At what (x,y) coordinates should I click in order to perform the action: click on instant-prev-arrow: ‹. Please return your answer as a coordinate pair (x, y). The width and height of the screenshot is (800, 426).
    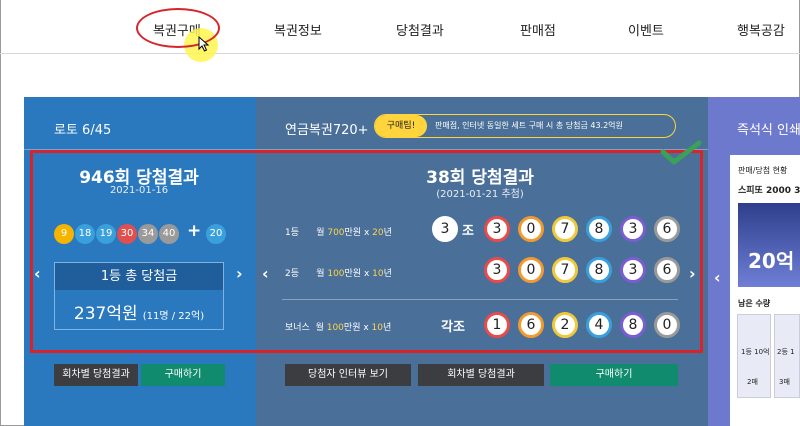
    Looking at the image, I should click on (717, 277).